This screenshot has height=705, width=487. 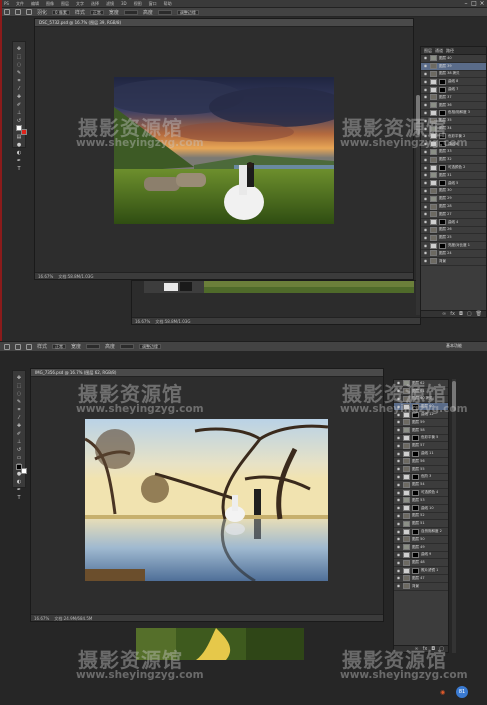 I want to click on menu-item: 选择, so click(x=95, y=4).